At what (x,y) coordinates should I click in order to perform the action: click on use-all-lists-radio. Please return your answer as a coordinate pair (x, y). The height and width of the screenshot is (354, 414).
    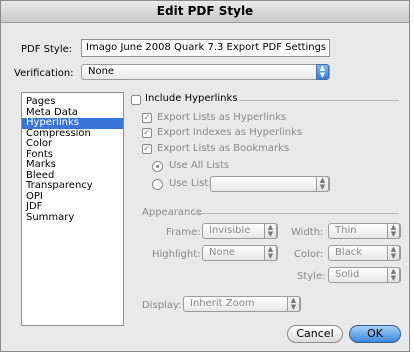
    Looking at the image, I should click on (157, 166).